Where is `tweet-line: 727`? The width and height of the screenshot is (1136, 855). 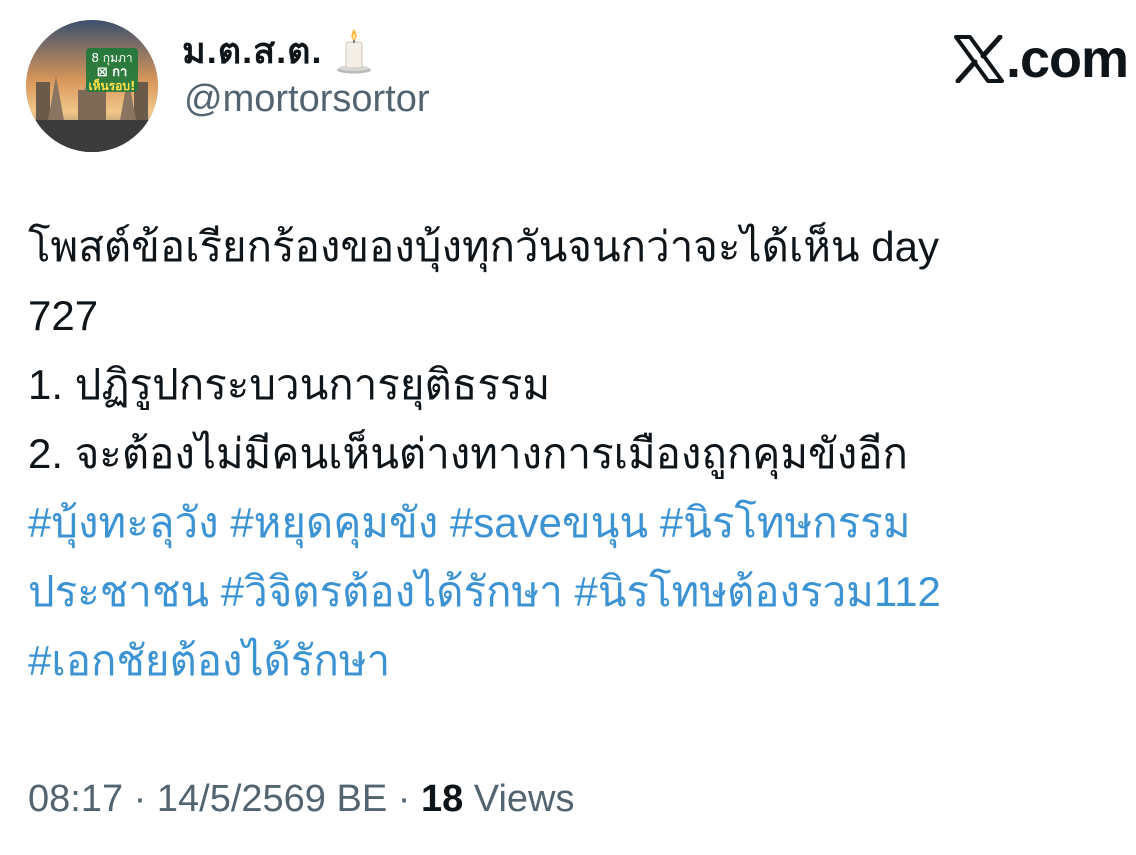
tweet-line: 727 is located at coordinates (63, 315).